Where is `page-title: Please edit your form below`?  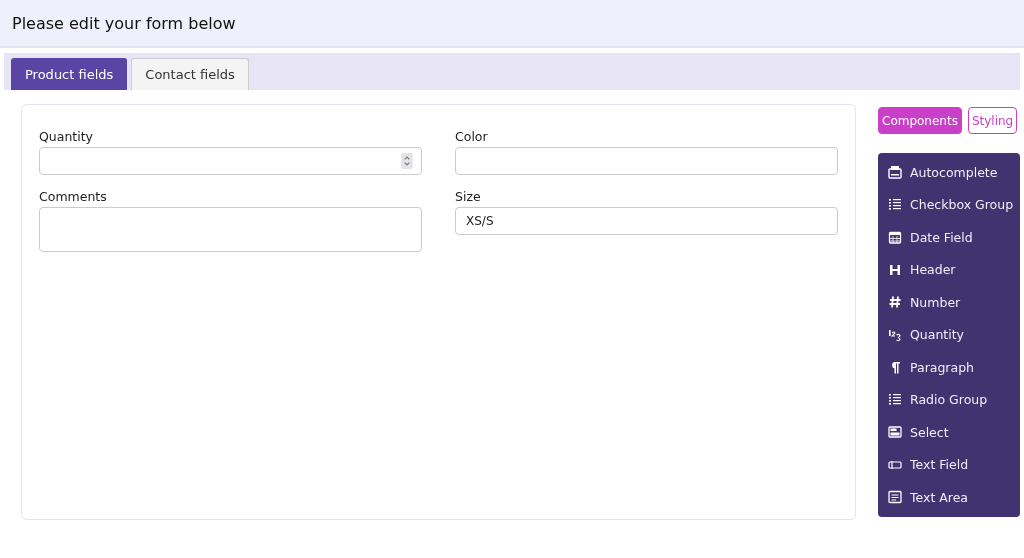 page-title: Please edit your form below is located at coordinates (124, 23).